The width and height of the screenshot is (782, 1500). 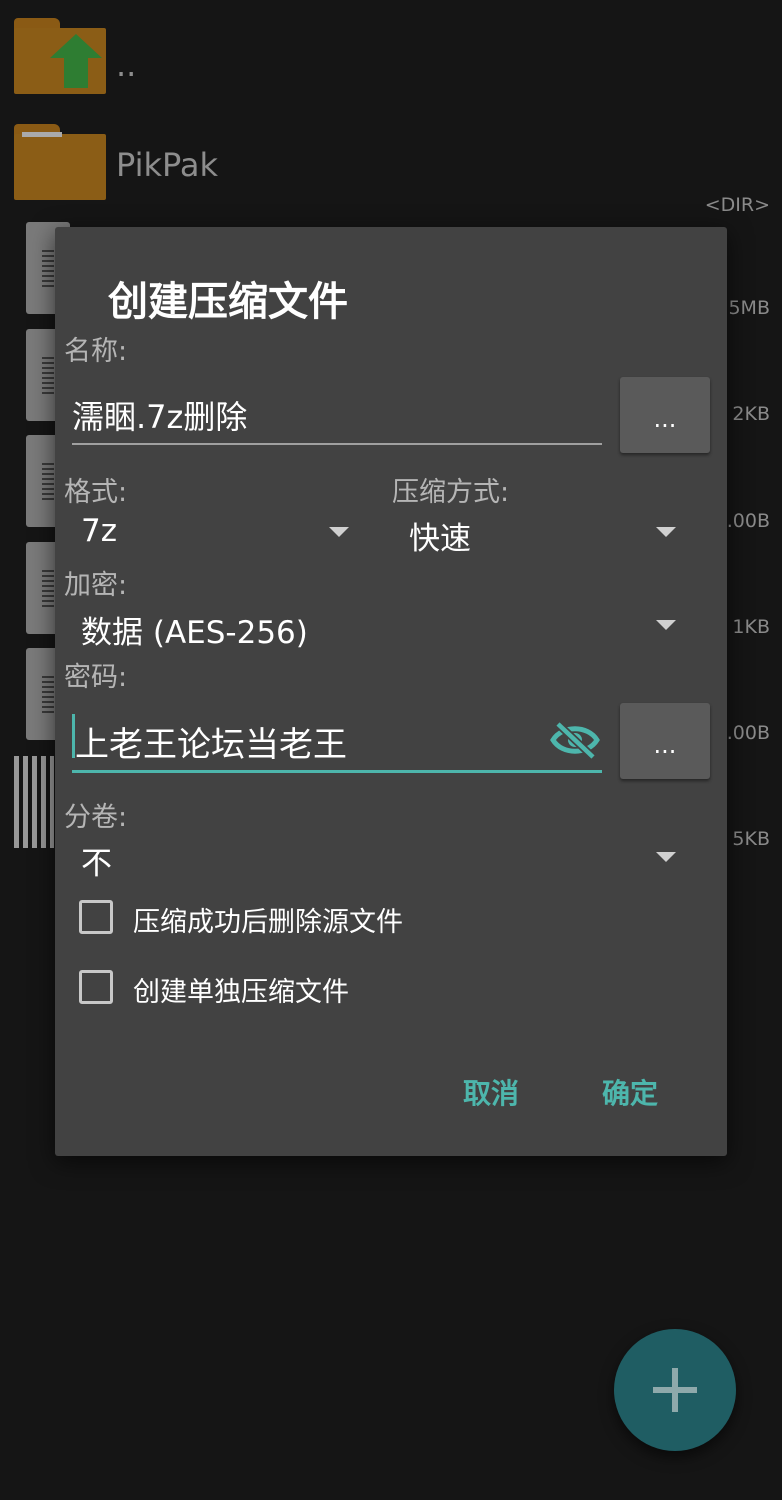 I want to click on method-label: 压缩方式:, so click(x=451, y=492).